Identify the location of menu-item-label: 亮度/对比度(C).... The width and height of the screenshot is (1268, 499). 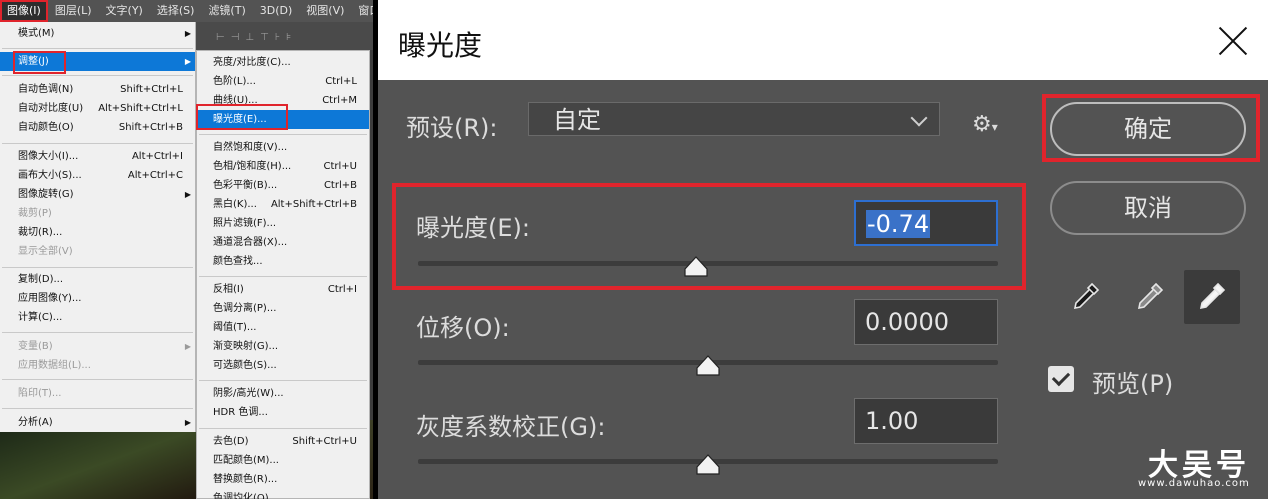
(252, 62).